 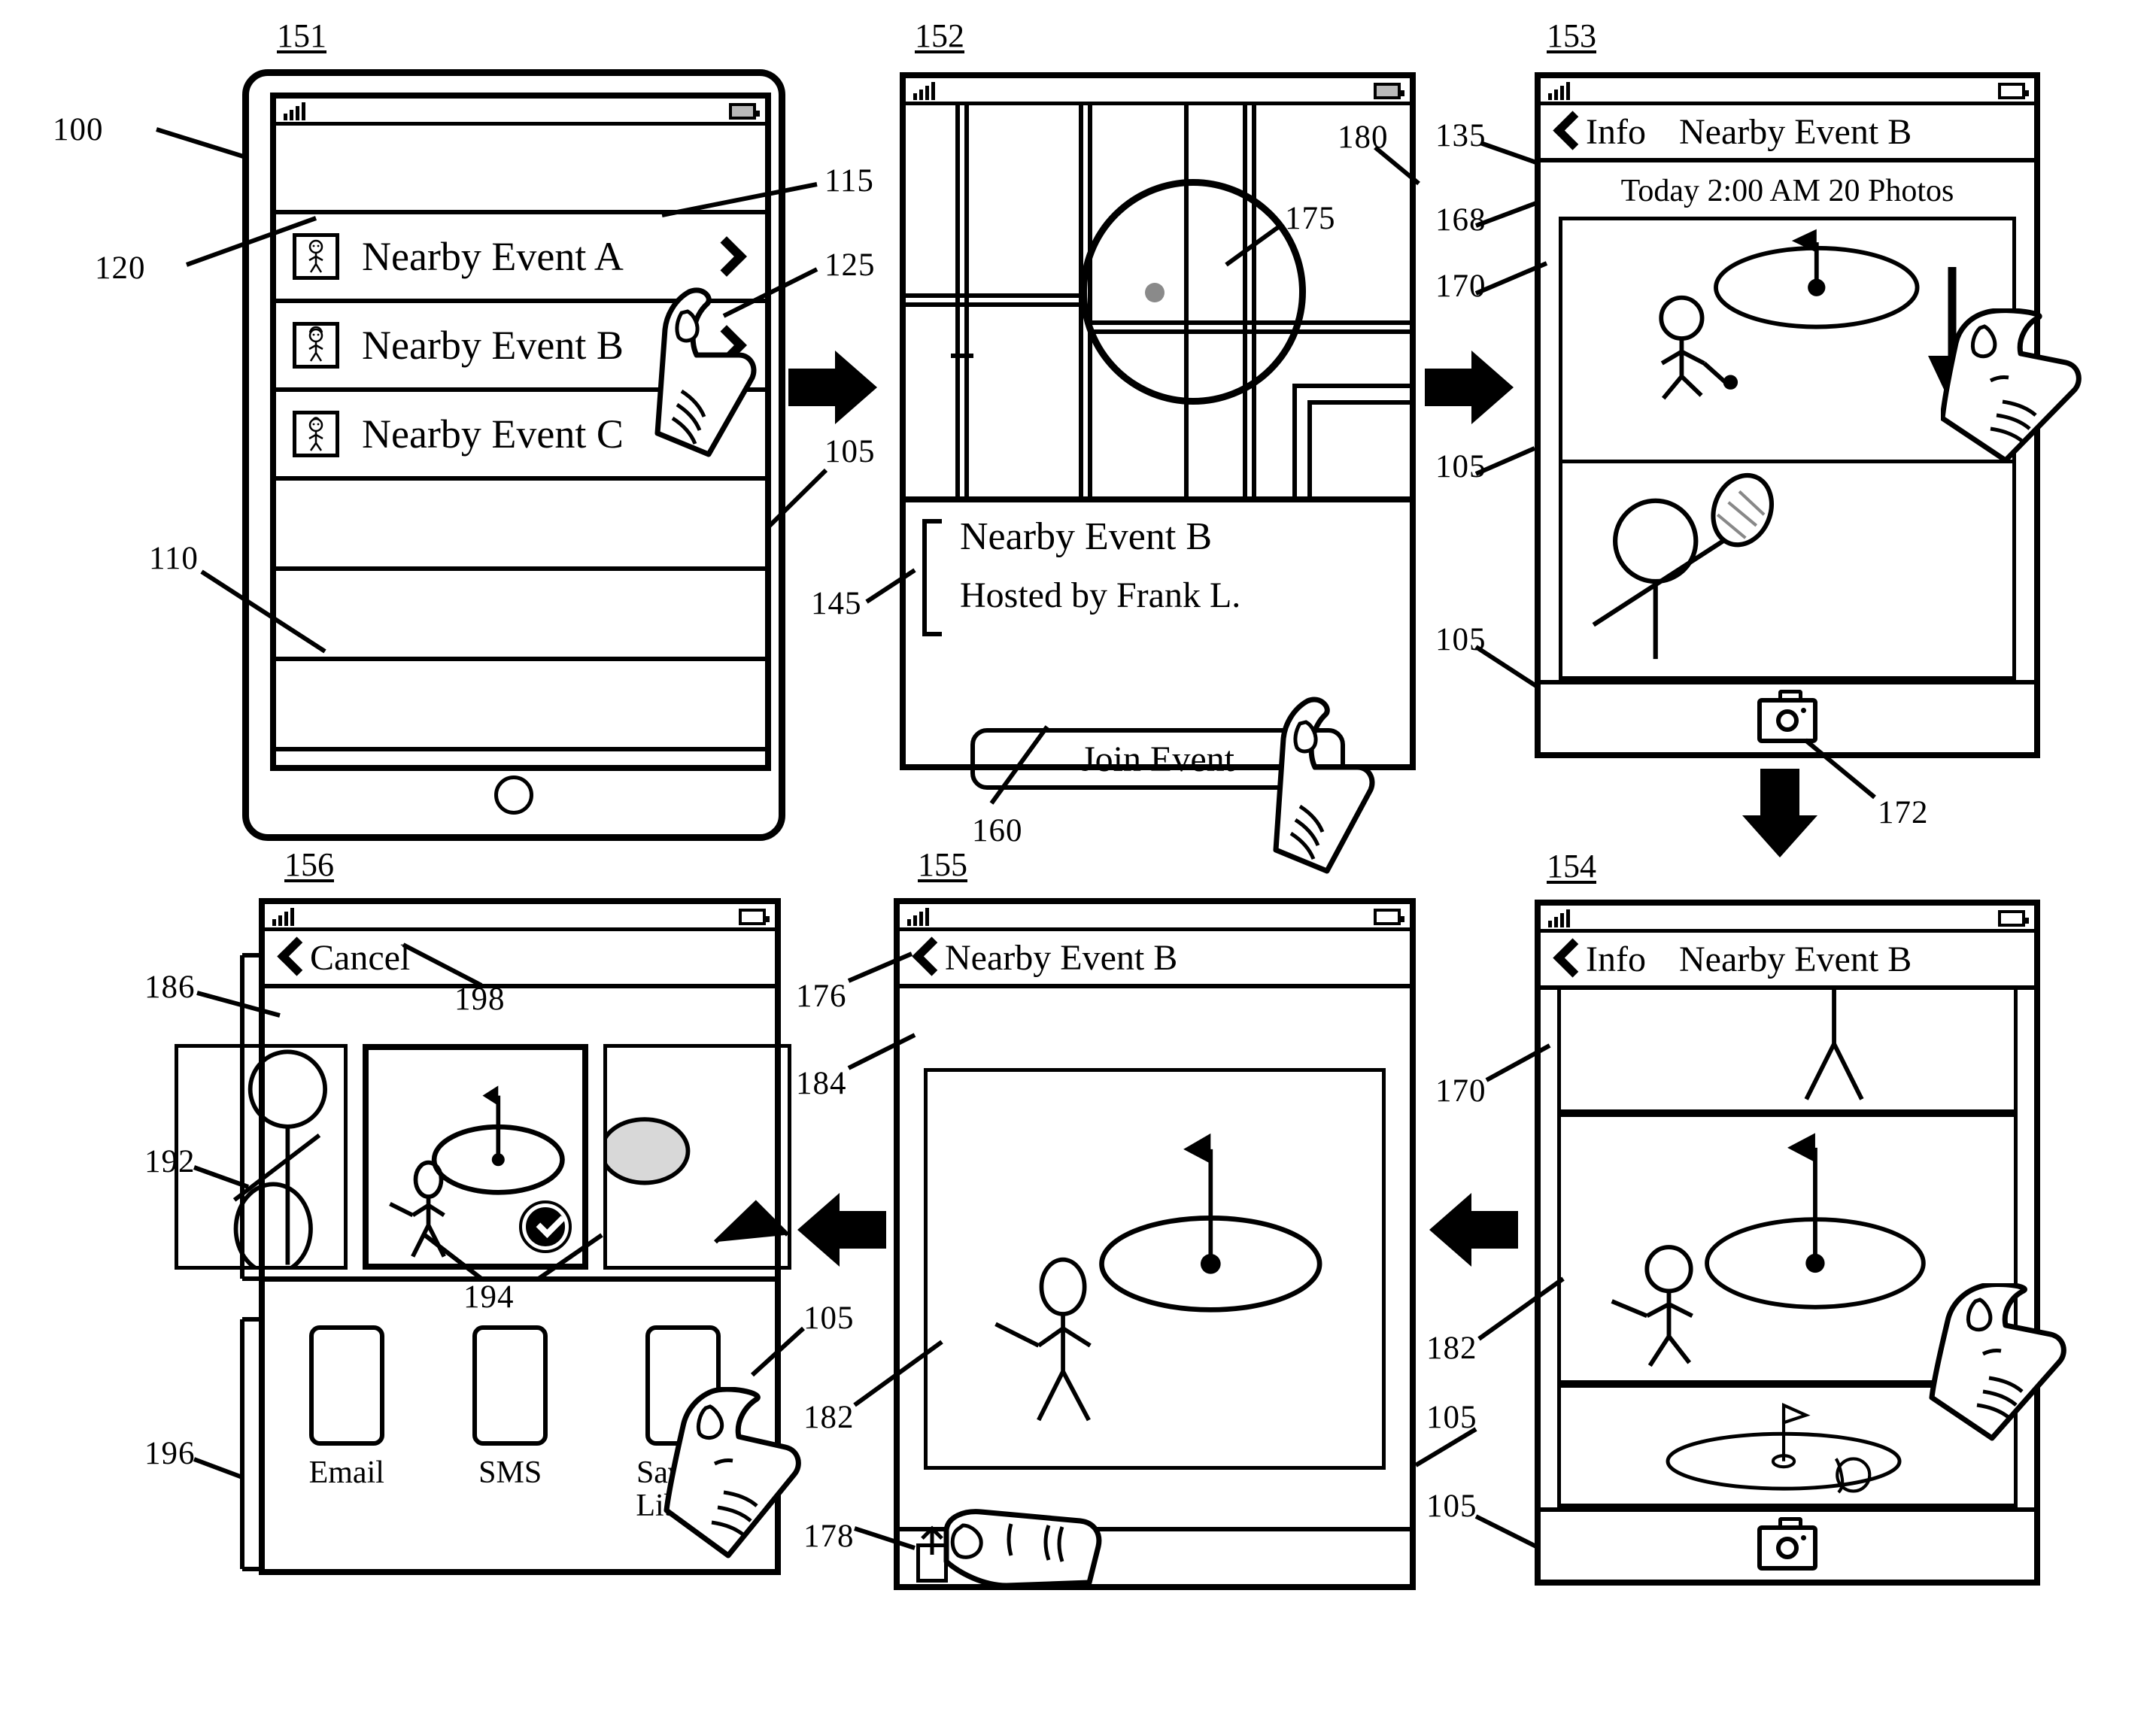 What do you see at coordinates (829, 1536) in the screenshot?
I see `ref-178: 178` at bounding box center [829, 1536].